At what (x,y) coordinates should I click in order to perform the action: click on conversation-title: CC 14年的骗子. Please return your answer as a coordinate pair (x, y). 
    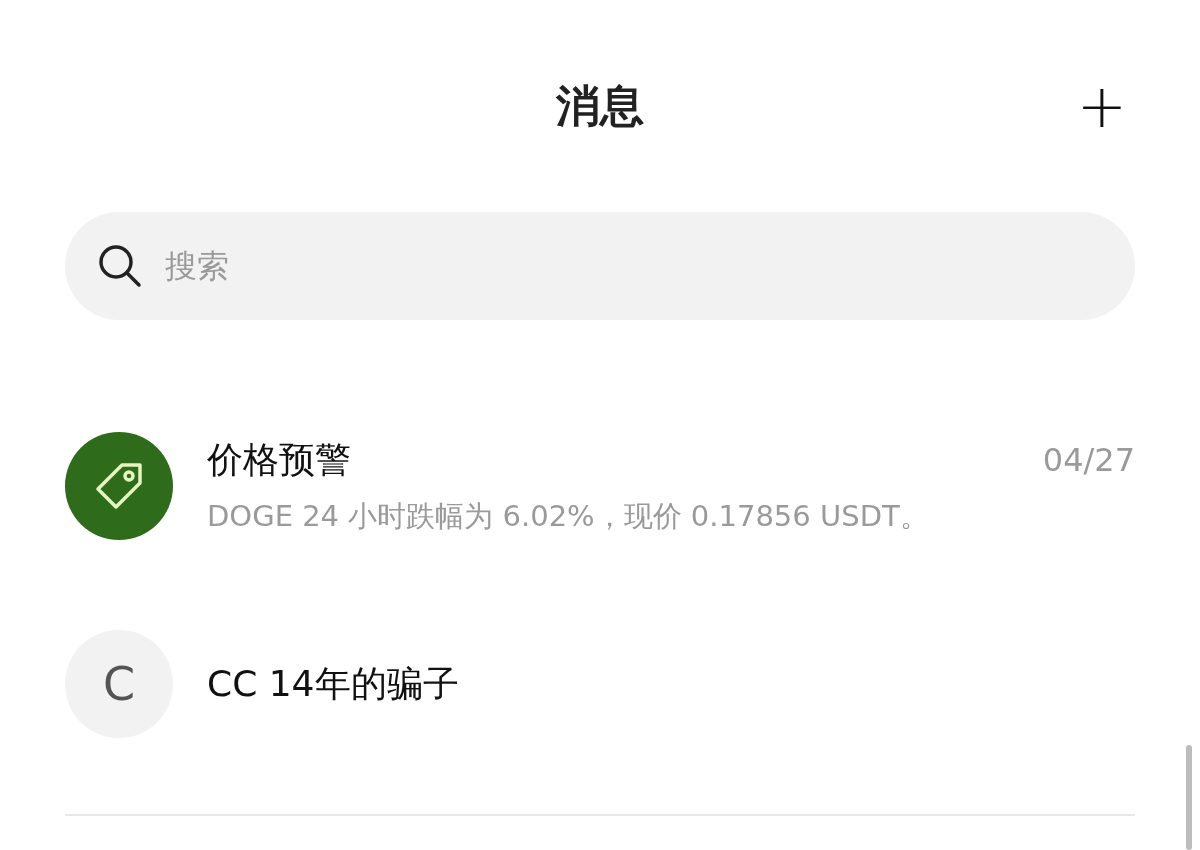
    Looking at the image, I should click on (333, 683).